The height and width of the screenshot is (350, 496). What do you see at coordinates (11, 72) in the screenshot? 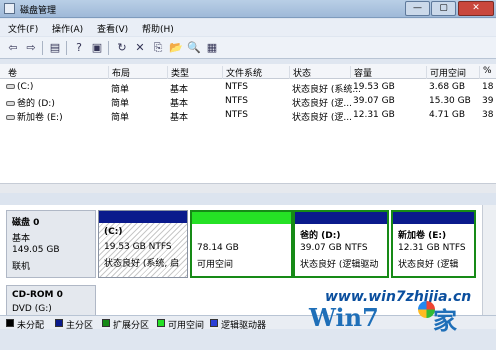
I see `column-volume: 卷` at bounding box center [11, 72].